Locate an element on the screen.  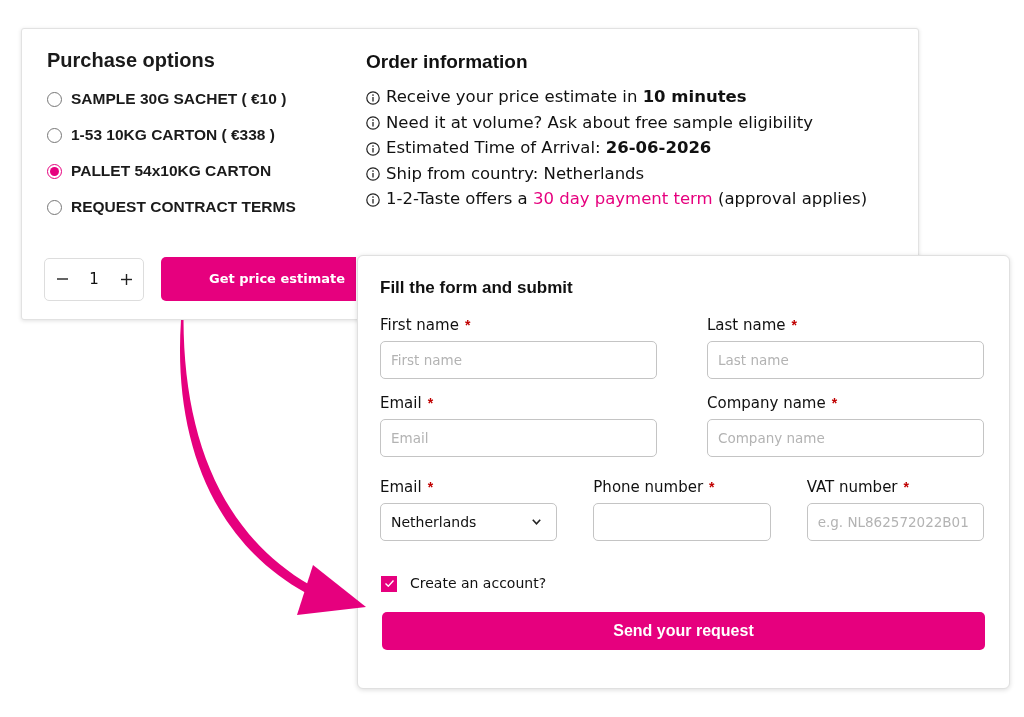
checkmark-icon is located at coordinates (389, 583).